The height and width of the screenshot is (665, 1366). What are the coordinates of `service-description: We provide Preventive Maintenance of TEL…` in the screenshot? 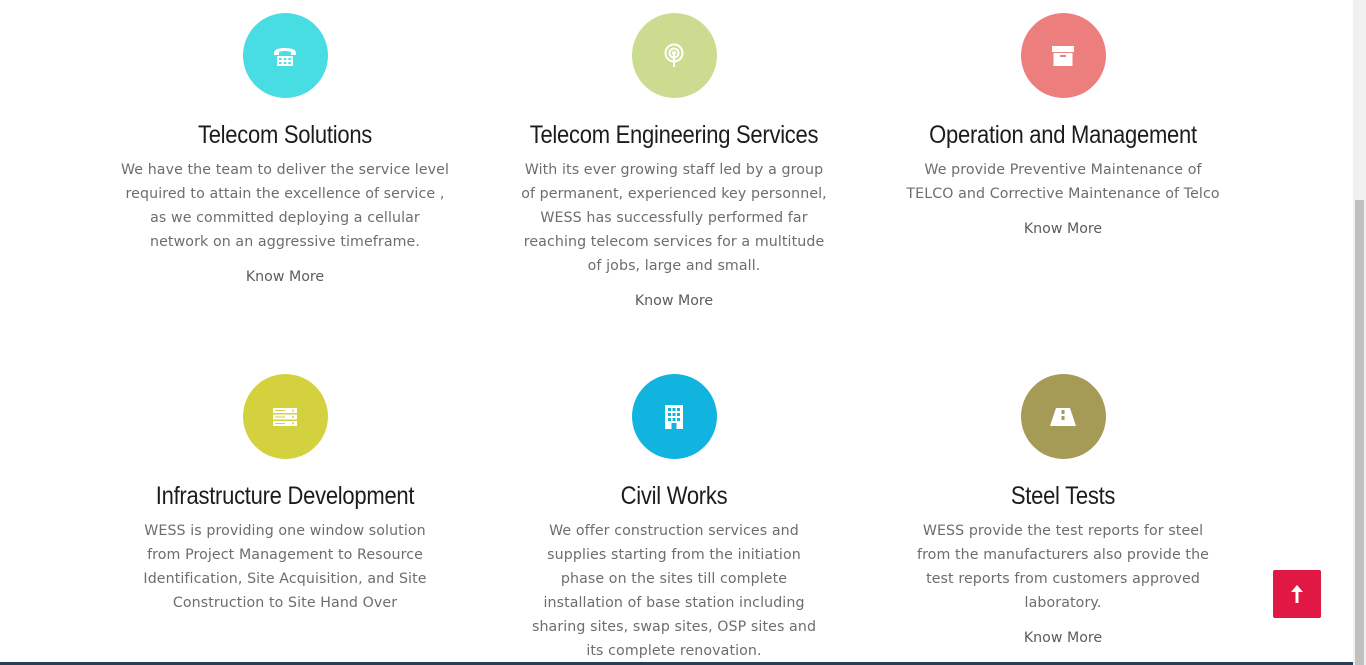 It's located at (1063, 182).